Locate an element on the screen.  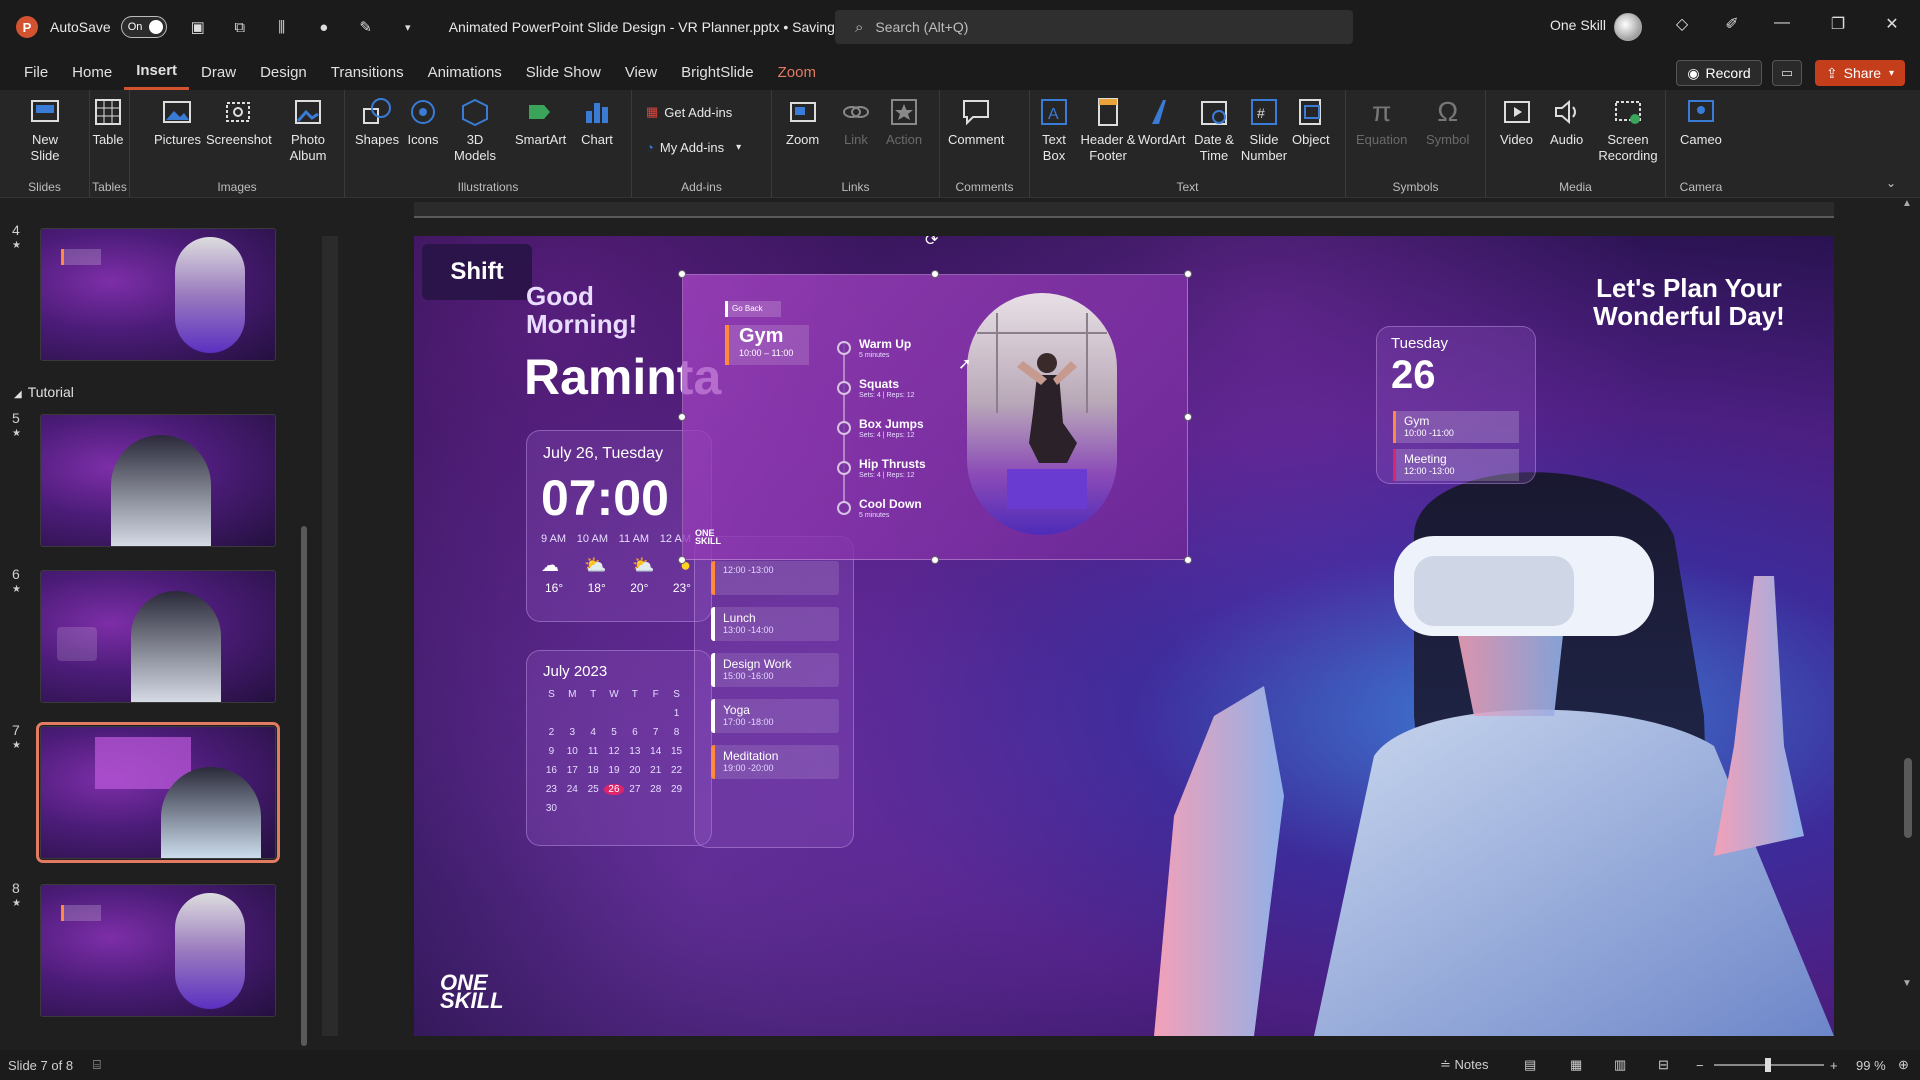
calendar-day: 29 is located at coordinates (676, 789).